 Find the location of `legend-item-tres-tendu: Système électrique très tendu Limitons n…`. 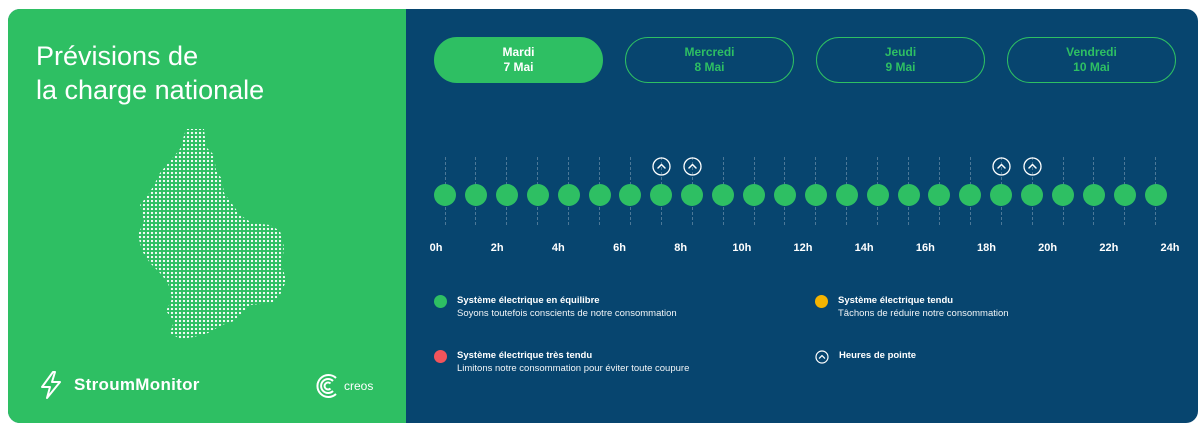

legend-item-tres-tendu: Système électrique très tendu Limitons n… is located at coordinates (561, 362).